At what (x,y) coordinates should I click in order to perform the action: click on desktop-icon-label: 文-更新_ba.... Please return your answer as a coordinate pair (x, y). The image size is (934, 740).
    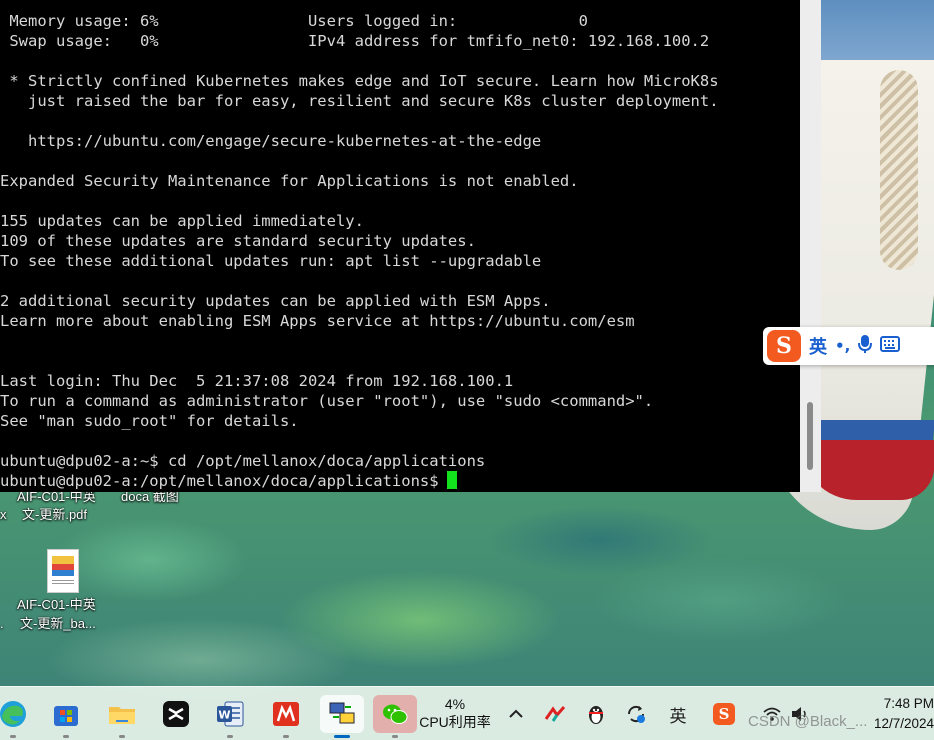
    Looking at the image, I should click on (58, 624).